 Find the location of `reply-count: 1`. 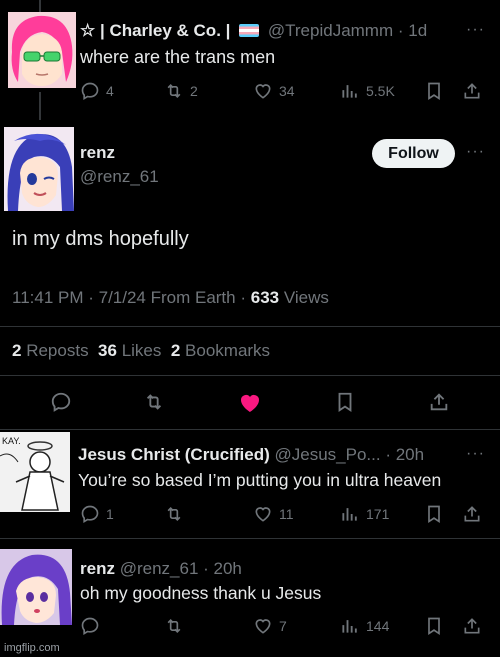

reply-count: 1 is located at coordinates (110, 514).